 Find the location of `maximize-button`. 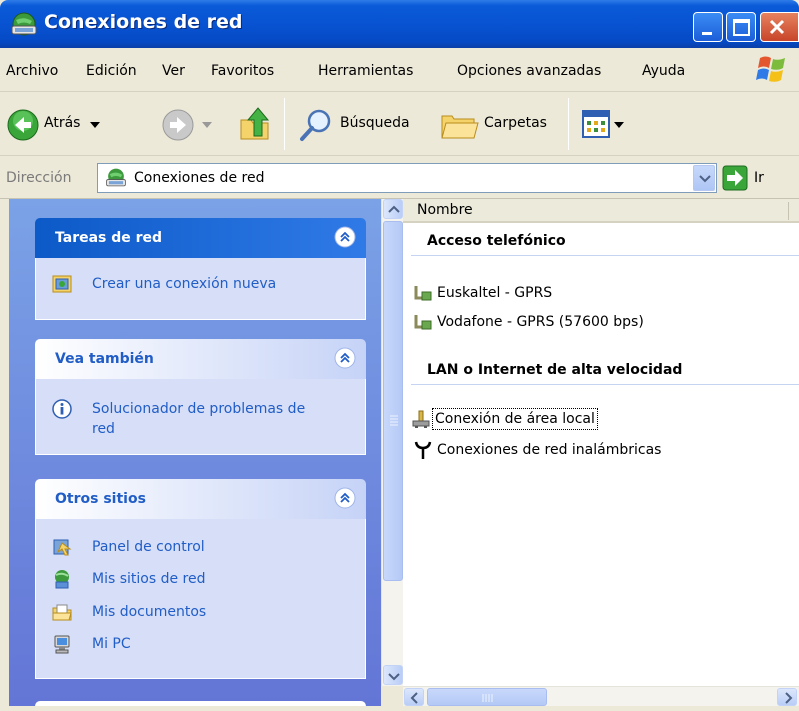

maximize-button is located at coordinates (741, 27).